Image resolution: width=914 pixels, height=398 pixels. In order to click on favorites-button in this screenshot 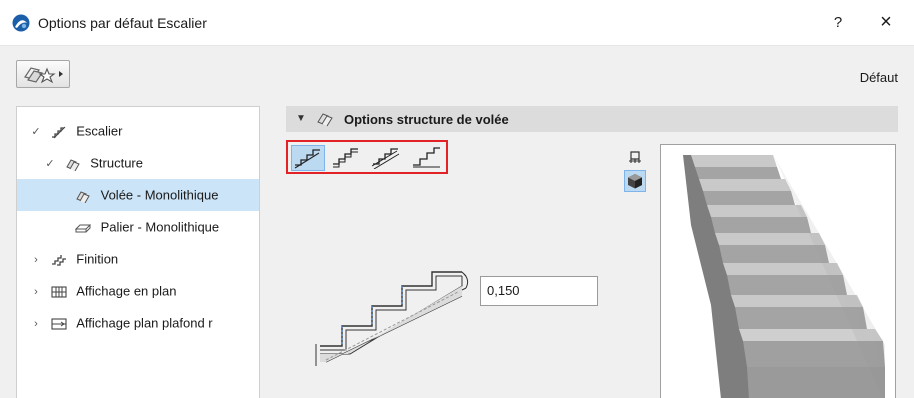, I will do `click(43, 74)`.